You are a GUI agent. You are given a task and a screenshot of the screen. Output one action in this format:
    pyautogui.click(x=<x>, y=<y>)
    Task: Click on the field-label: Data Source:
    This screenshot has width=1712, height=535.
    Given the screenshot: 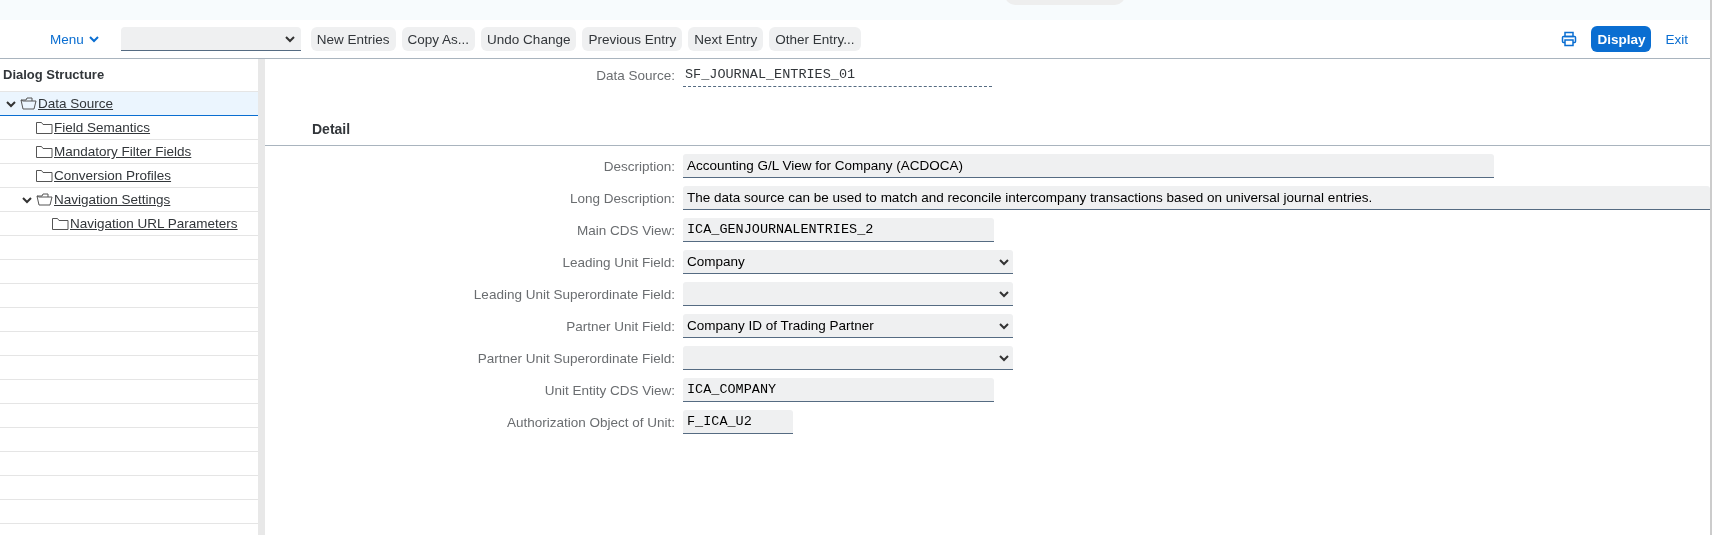 What is the action you would take?
    pyautogui.click(x=635, y=75)
    